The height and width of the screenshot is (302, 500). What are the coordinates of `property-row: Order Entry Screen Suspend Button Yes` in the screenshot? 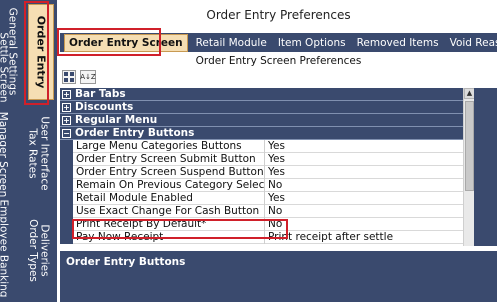 It's located at (261, 172).